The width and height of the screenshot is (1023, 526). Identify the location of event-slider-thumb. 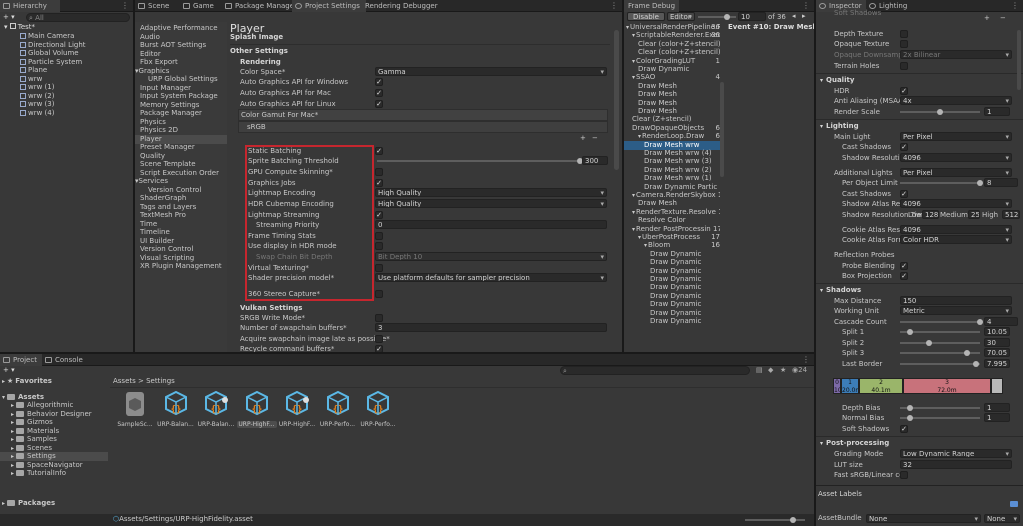
(727, 17).